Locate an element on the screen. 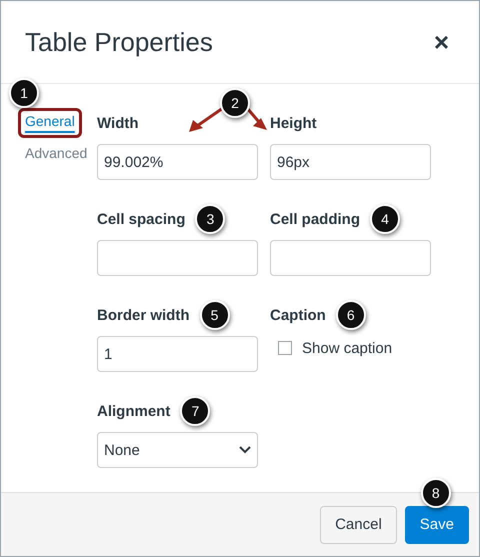 This screenshot has height=557, width=480. field-label: Cell padding is located at coordinates (315, 219).